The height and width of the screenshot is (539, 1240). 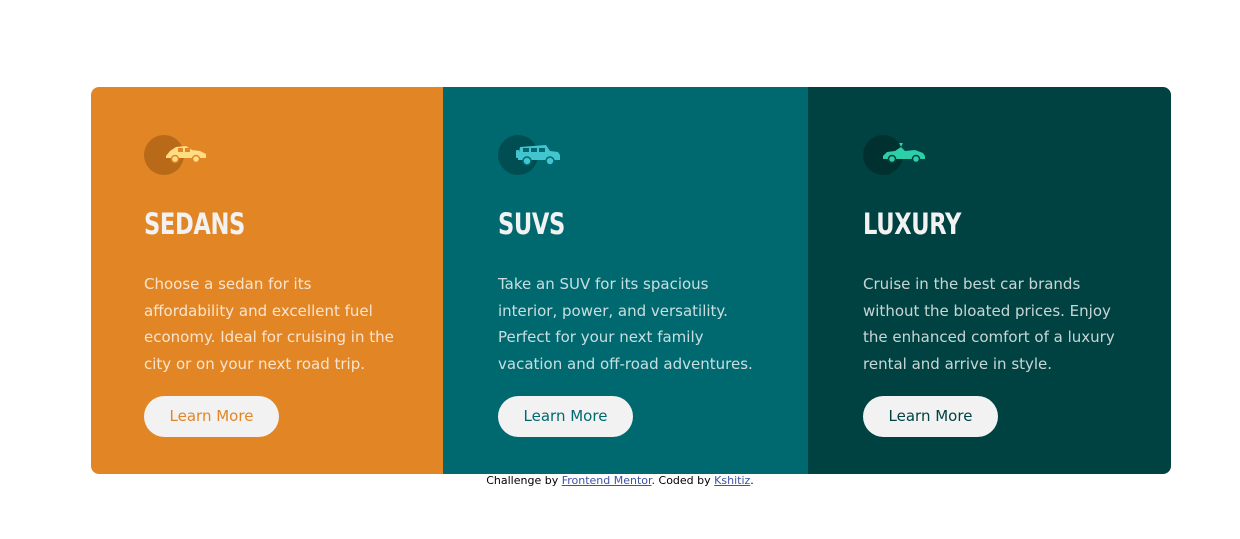 I want to click on frontend-mentor-link: Frontend Mentor, so click(x=607, y=480).